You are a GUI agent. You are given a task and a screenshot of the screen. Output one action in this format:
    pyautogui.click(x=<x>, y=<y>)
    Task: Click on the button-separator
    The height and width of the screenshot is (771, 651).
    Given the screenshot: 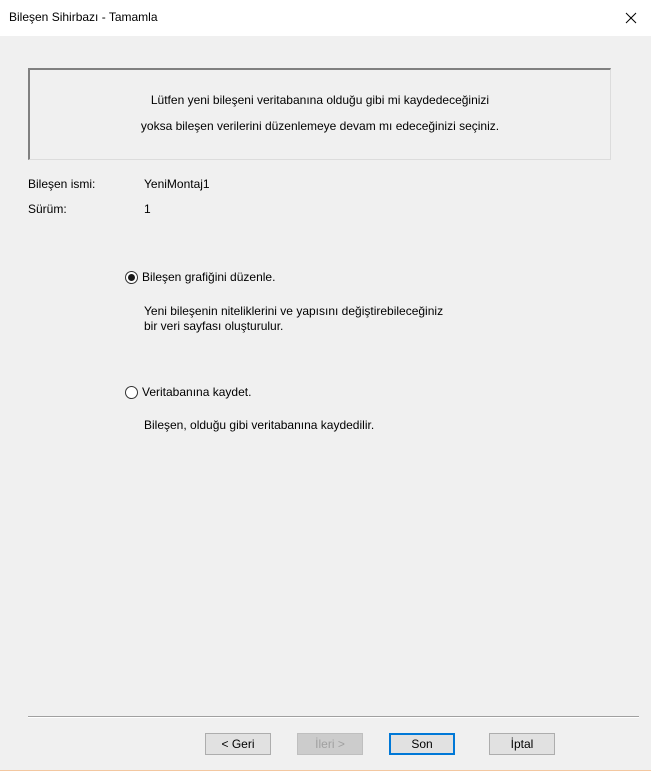 What is the action you would take?
    pyautogui.click(x=333, y=717)
    